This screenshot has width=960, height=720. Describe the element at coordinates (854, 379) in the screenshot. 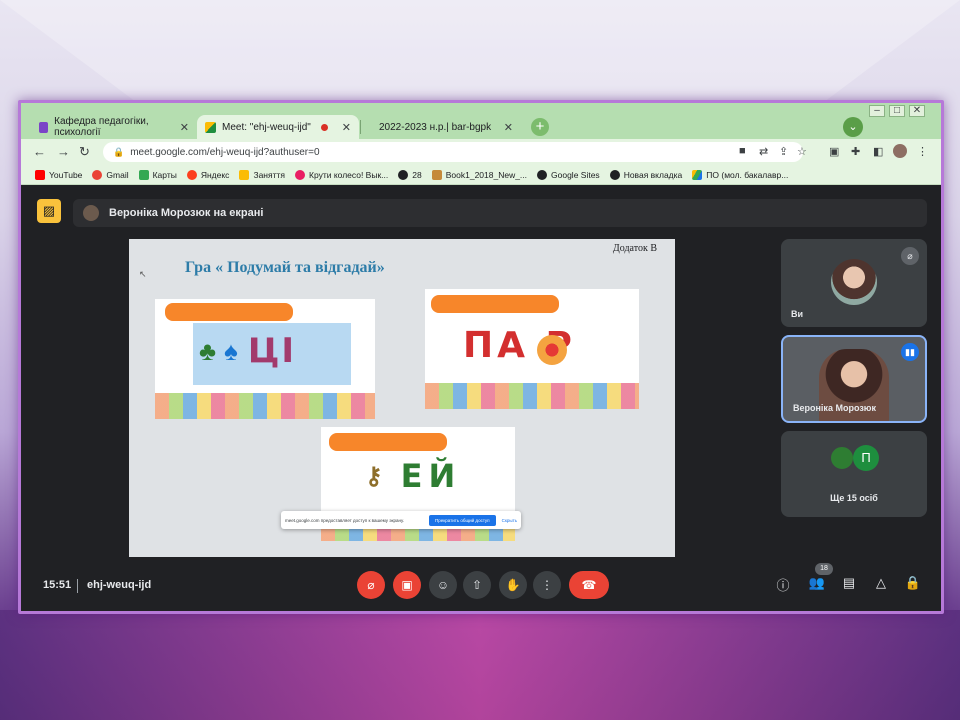

I see `participant-tile-presenter: ▮▮ Вероніка Морозюк` at that location.